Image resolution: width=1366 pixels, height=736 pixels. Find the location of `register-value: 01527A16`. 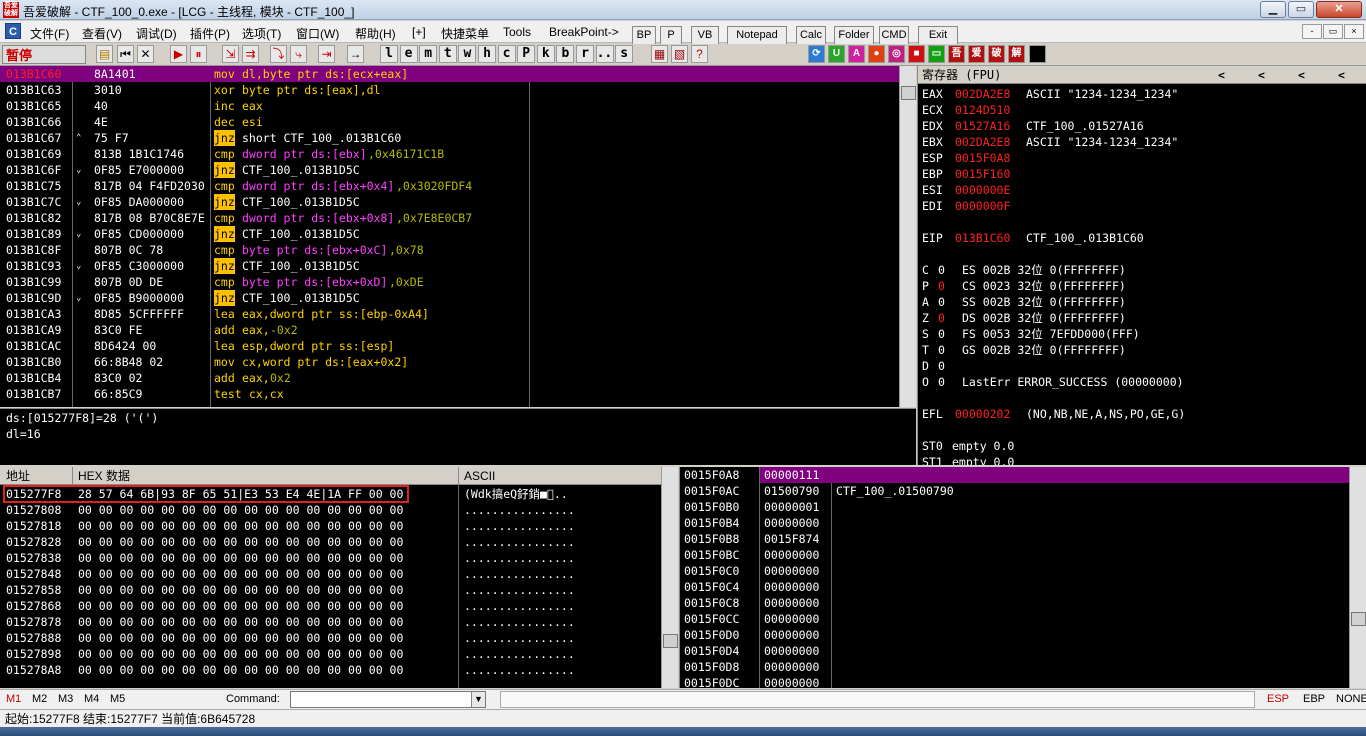

register-value: 01527A16 is located at coordinates (982, 126).